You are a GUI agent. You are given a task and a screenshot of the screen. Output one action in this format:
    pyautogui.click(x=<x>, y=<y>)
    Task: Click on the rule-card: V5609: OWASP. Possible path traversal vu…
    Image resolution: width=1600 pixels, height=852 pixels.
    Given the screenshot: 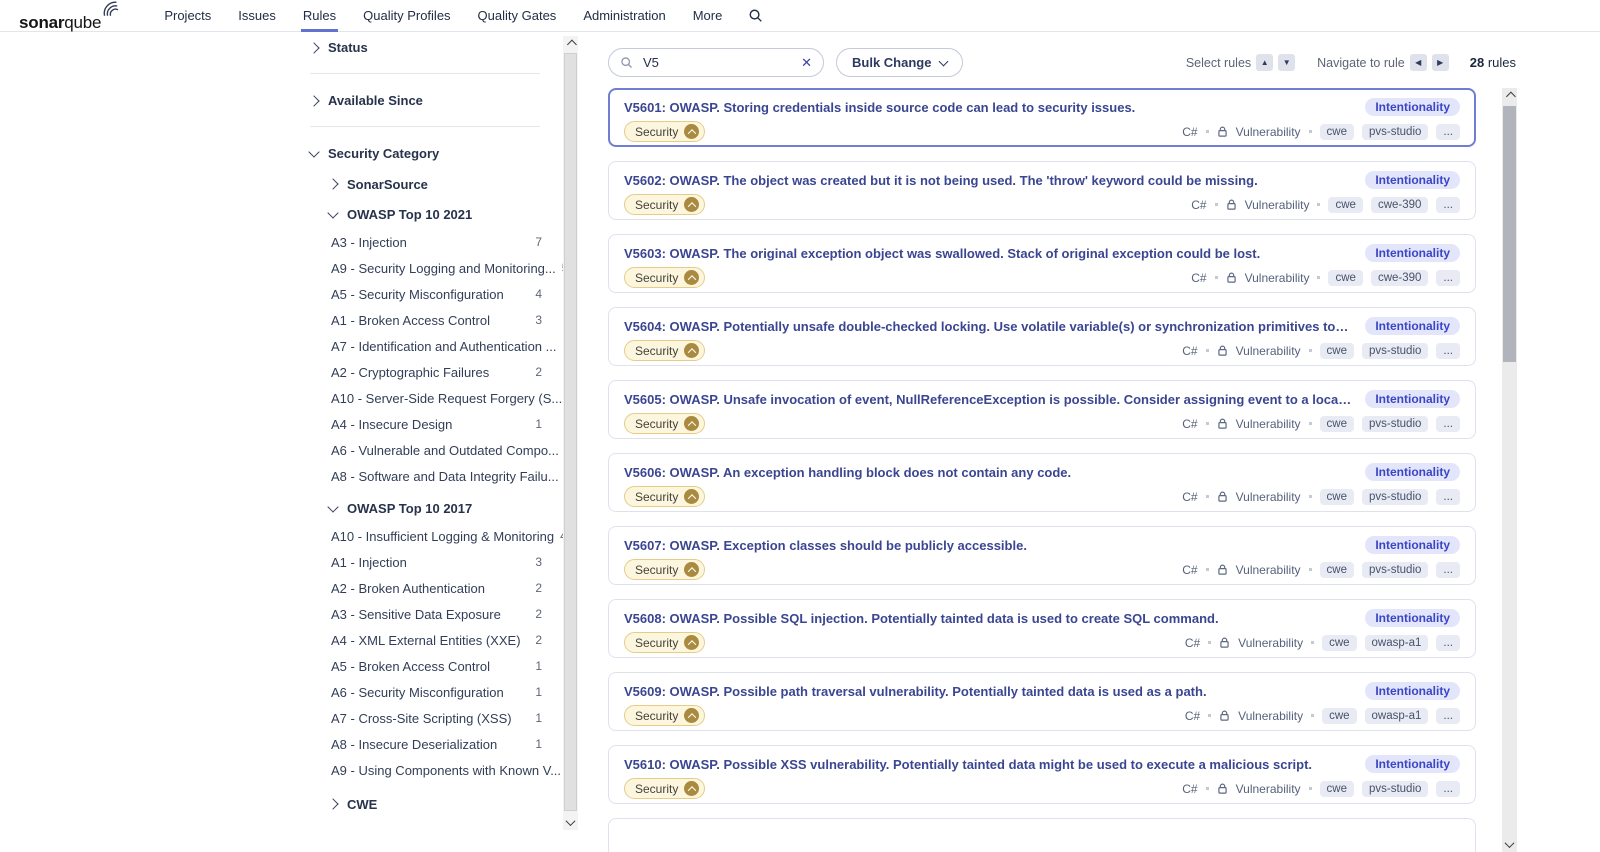 What is the action you would take?
    pyautogui.click(x=1042, y=701)
    